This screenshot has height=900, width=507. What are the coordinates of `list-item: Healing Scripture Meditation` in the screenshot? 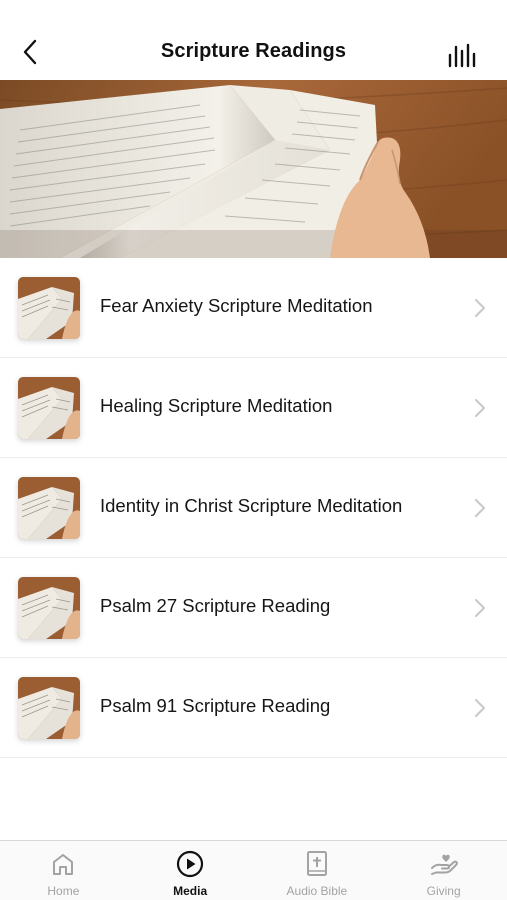 It's located at (253, 408).